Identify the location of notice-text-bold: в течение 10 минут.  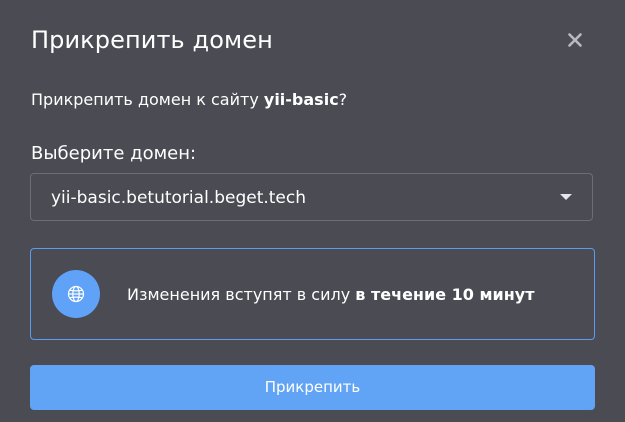
(445, 294).